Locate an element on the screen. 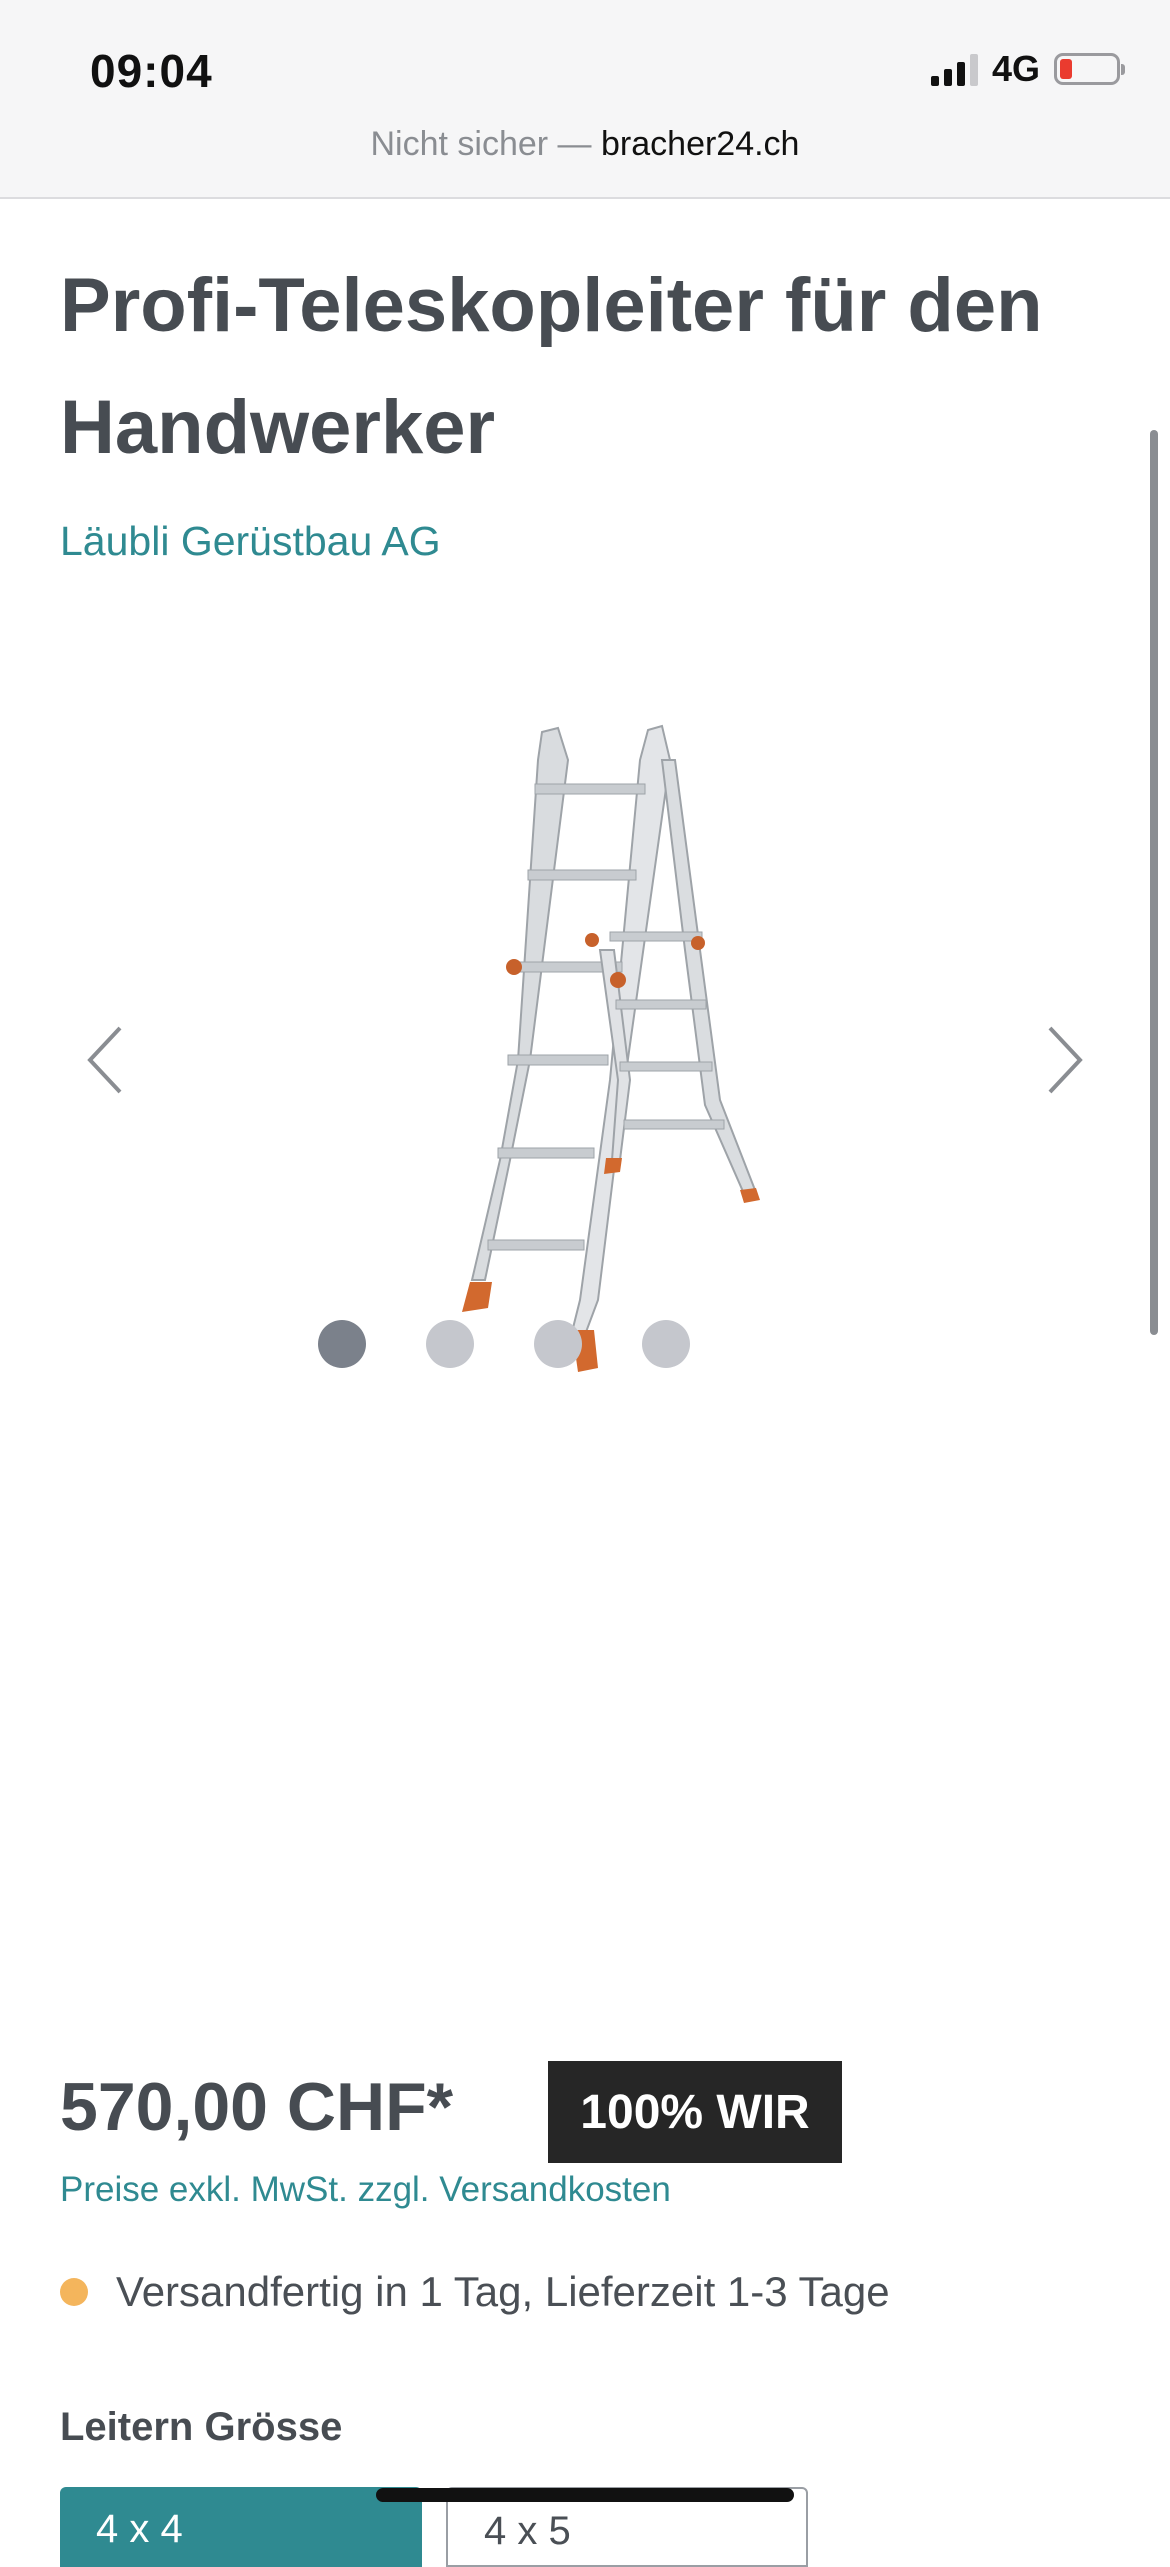 This screenshot has width=1170, height=2567. status-icons: 4G is located at coordinates (1027, 69).